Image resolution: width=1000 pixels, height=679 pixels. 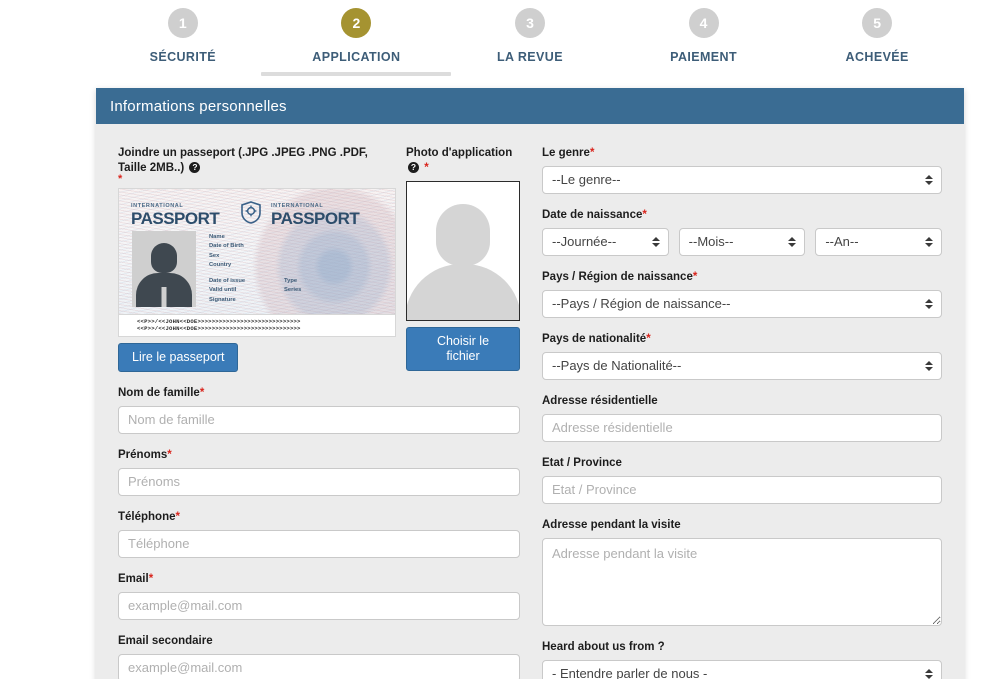 What do you see at coordinates (182, 57) in the screenshot?
I see `step-label: SÉCURITÉ` at bounding box center [182, 57].